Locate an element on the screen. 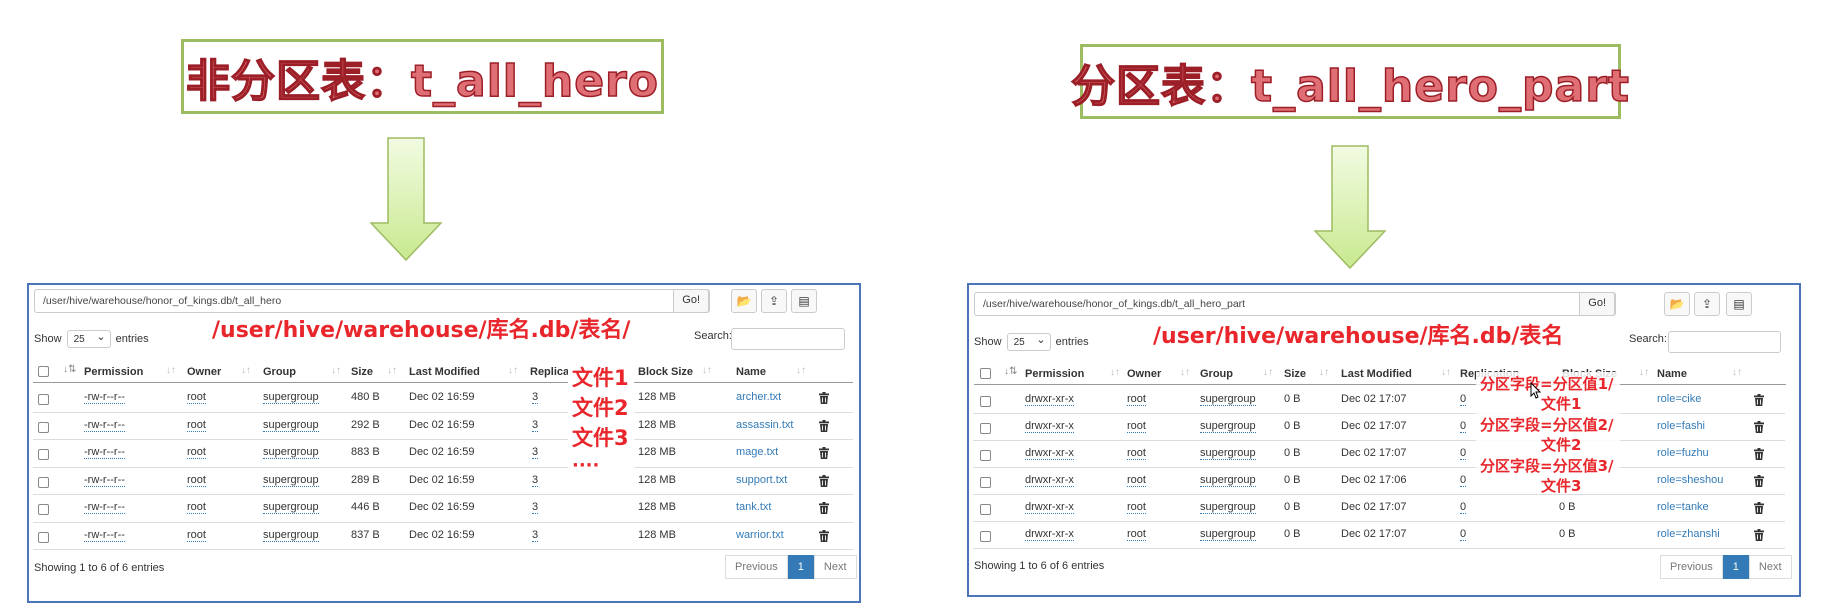 This screenshot has width=1826, height=608. name-link: archer.txt is located at coordinates (758, 397).